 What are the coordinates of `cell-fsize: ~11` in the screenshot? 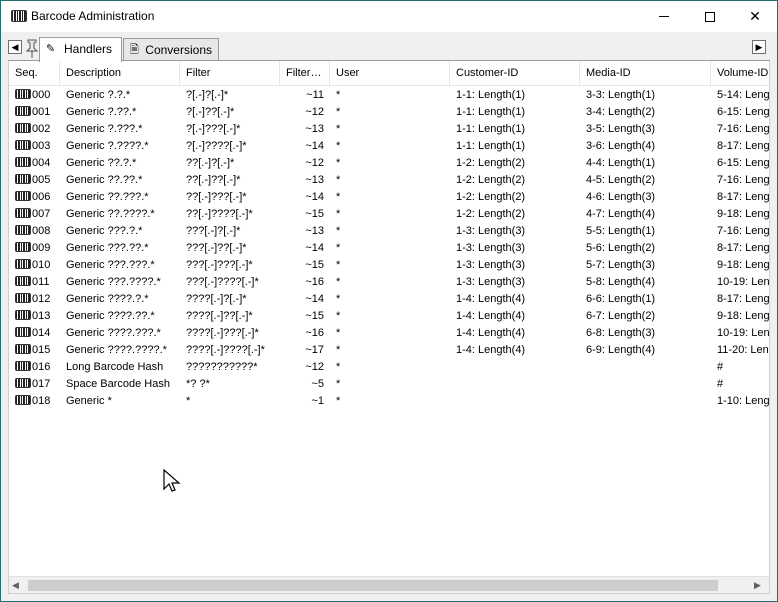 It's located at (315, 95).